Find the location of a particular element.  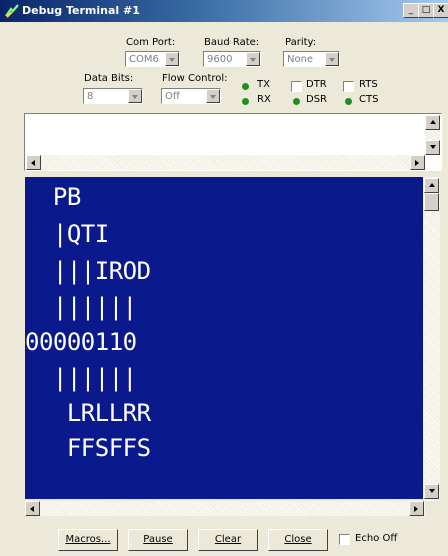

flow-control-value: Off is located at coordinates (172, 96).